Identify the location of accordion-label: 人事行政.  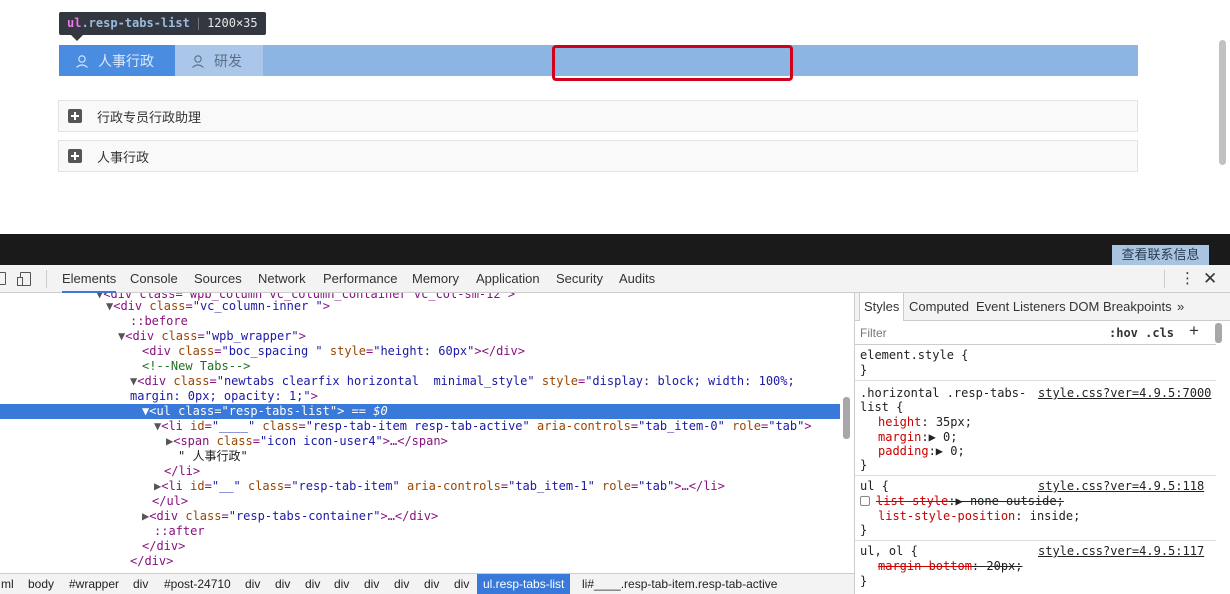
(123, 157).